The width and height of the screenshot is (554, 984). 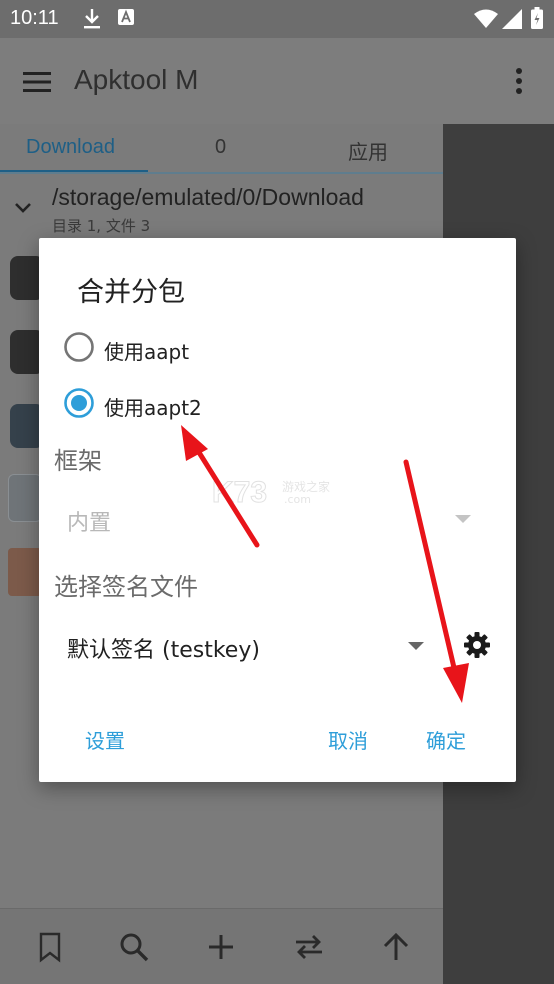 What do you see at coordinates (79, 347) in the screenshot?
I see `radio-aapt` at bounding box center [79, 347].